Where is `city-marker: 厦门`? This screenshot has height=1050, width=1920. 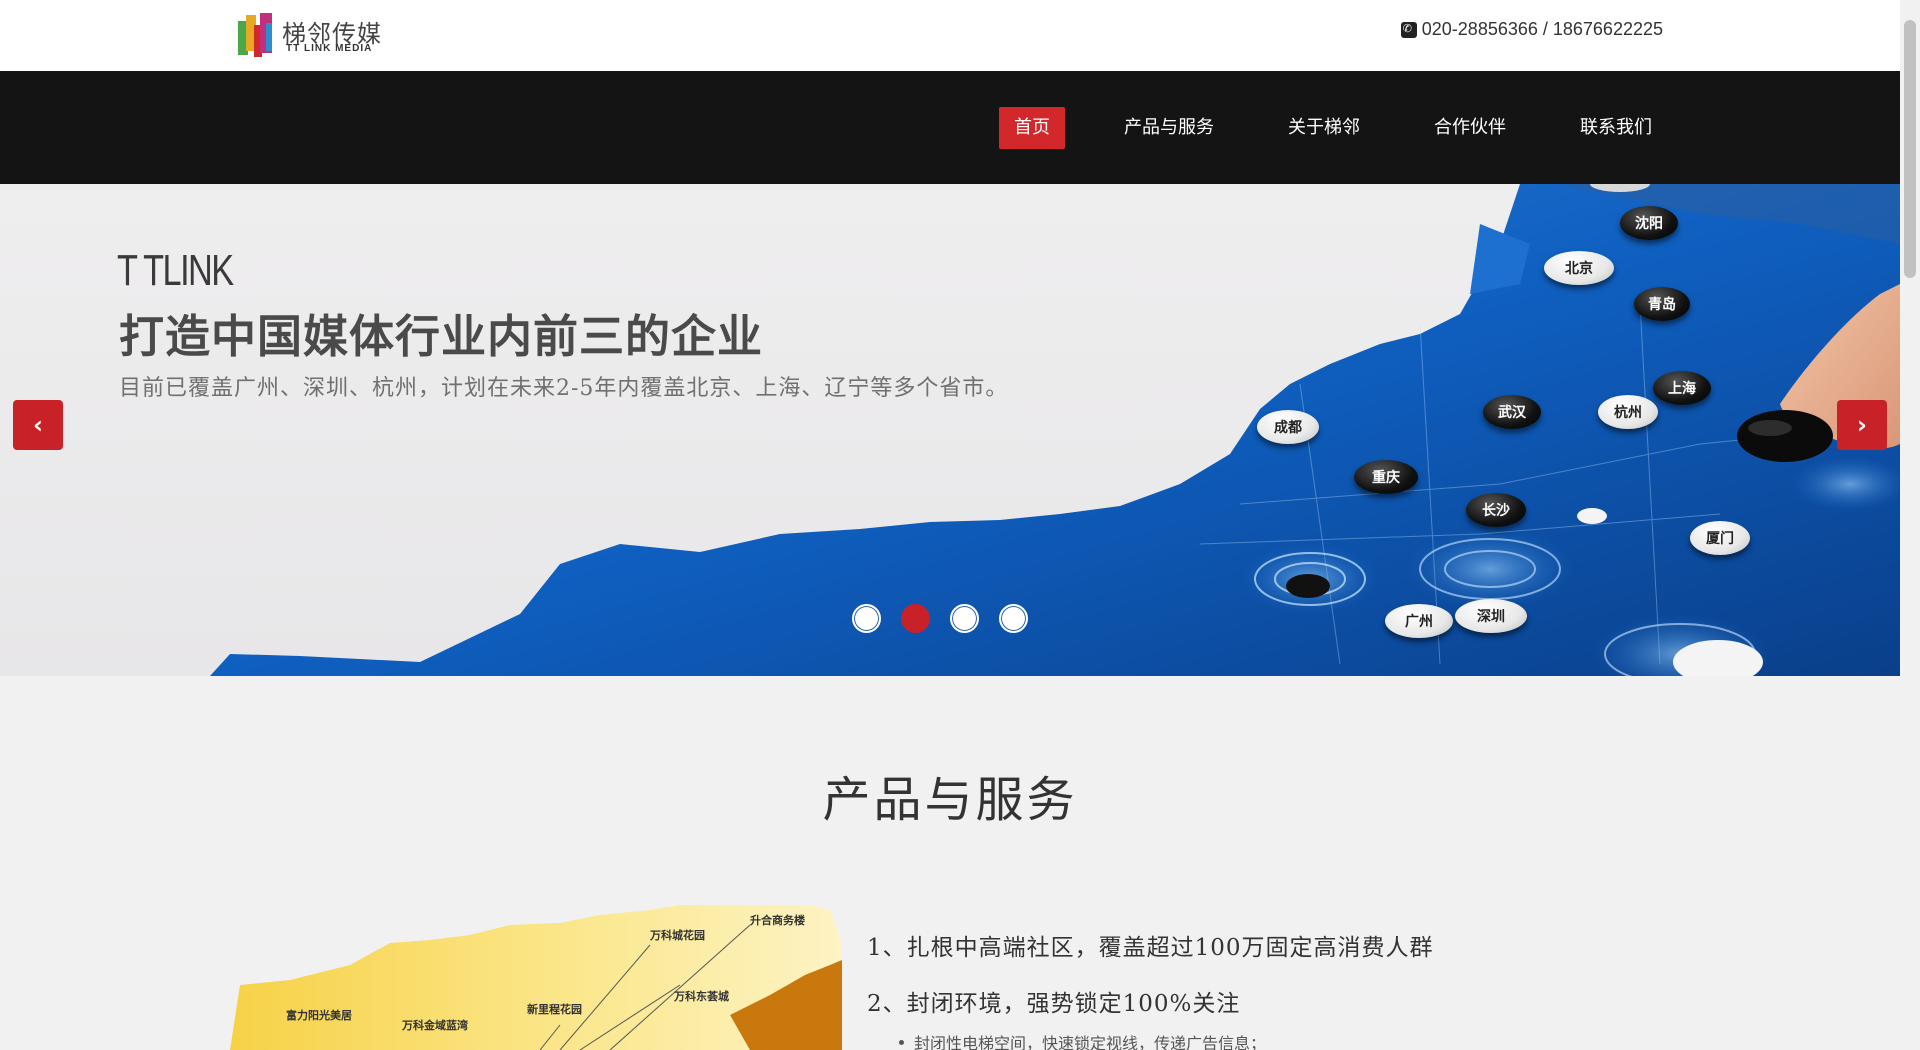
city-marker: 厦门 is located at coordinates (1720, 538).